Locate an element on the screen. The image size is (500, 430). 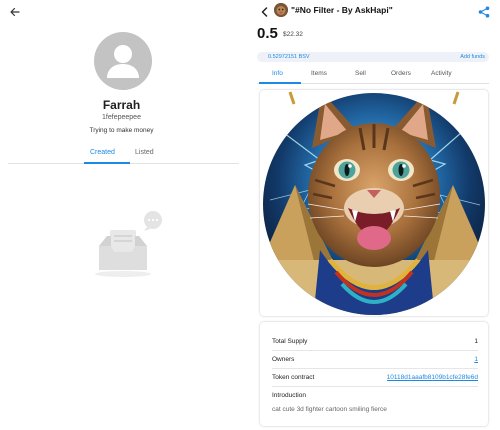
profile-tabs: Created Listed is located at coordinates (123, 154).